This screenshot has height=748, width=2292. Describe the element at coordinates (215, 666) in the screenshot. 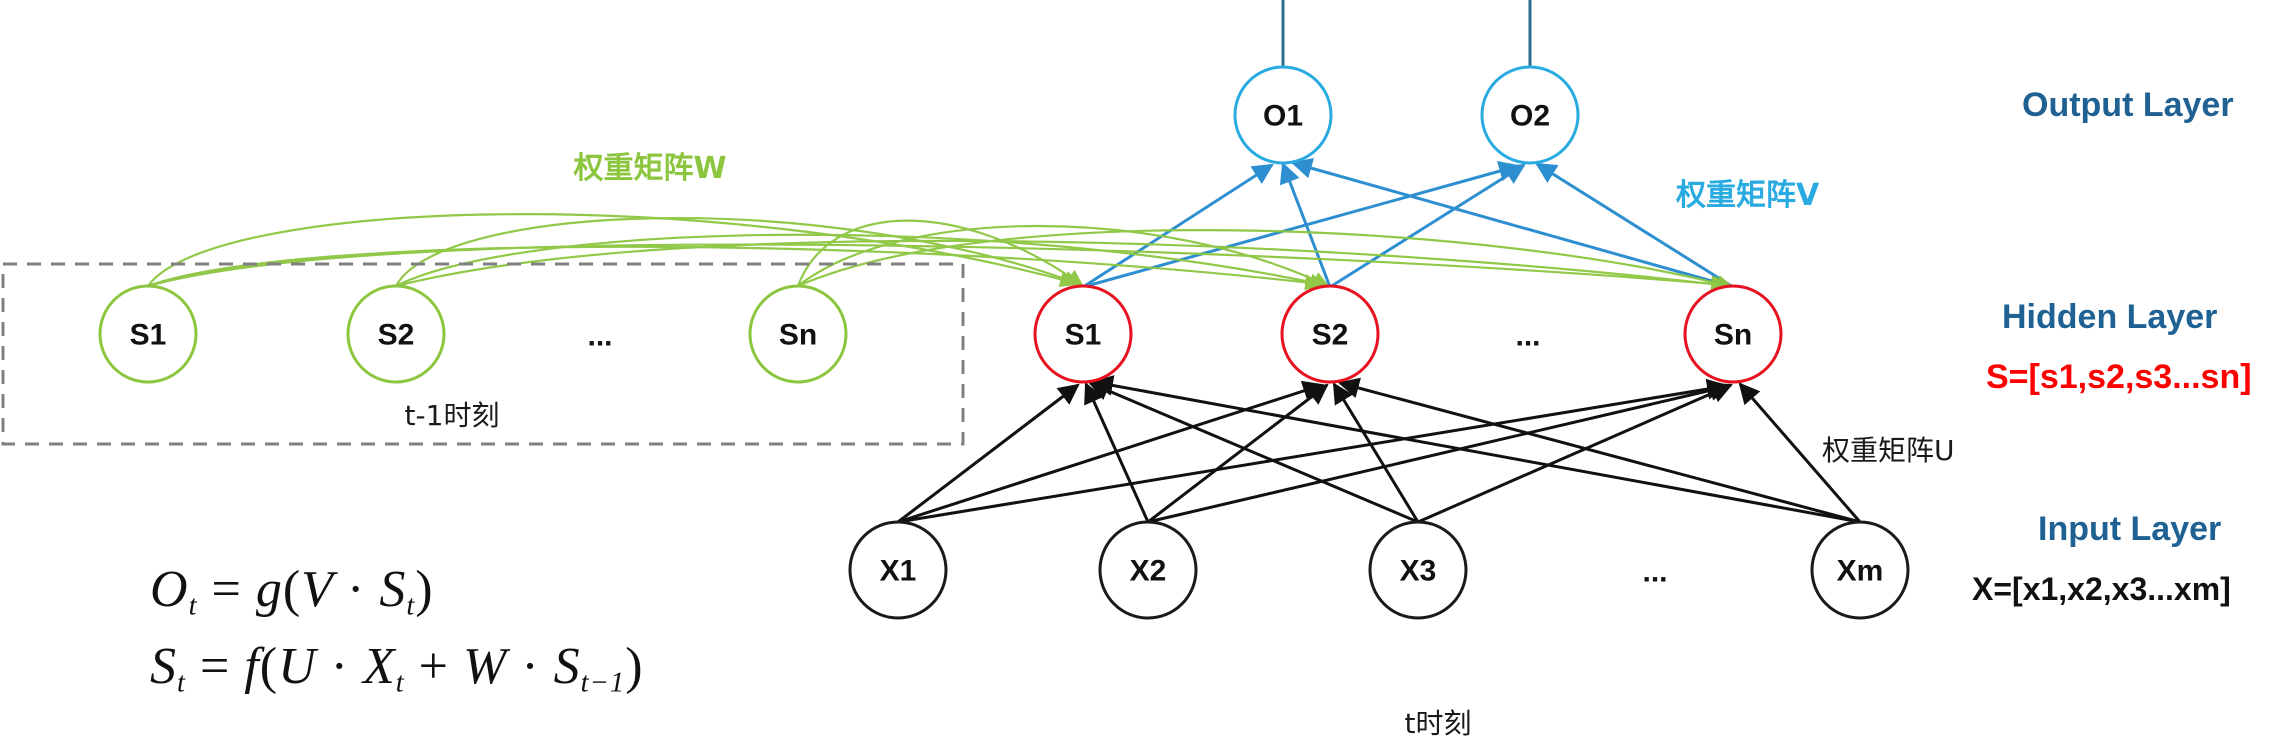

I see `formula-s-equals: =` at that location.